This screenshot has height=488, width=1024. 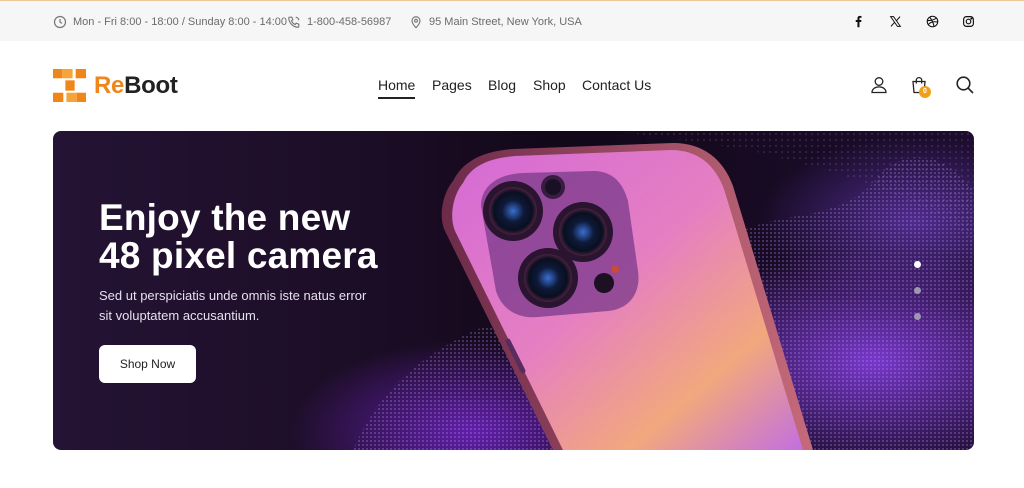 What do you see at coordinates (397, 87) in the screenshot?
I see `nav-item-home: Home` at bounding box center [397, 87].